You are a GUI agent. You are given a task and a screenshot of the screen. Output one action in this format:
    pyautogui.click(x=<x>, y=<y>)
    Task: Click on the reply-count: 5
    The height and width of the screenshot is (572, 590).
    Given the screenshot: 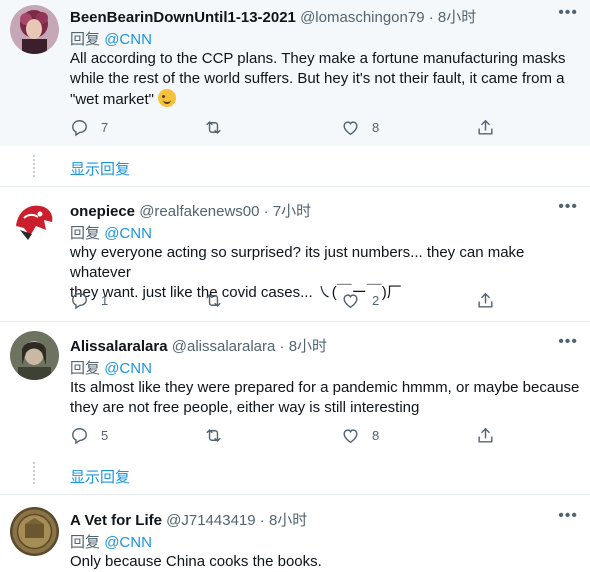 What is the action you would take?
    pyautogui.click(x=105, y=435)
    